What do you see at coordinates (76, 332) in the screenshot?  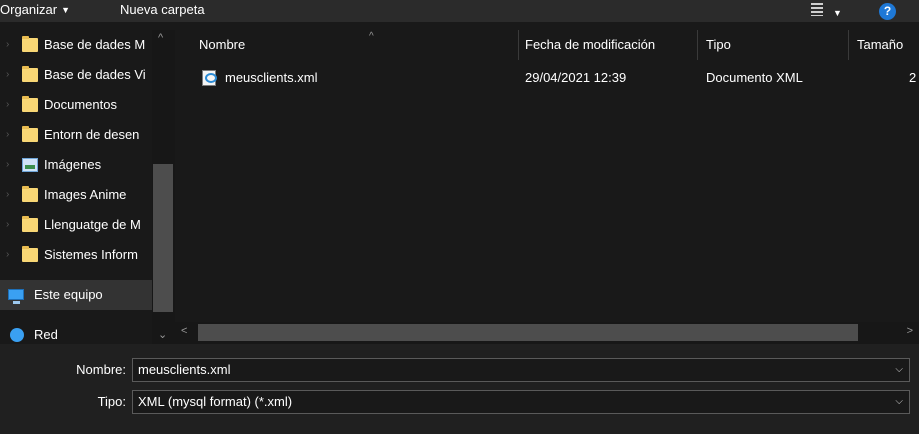 I see `nav-item-red: Red` at bounding box center [76, 332].